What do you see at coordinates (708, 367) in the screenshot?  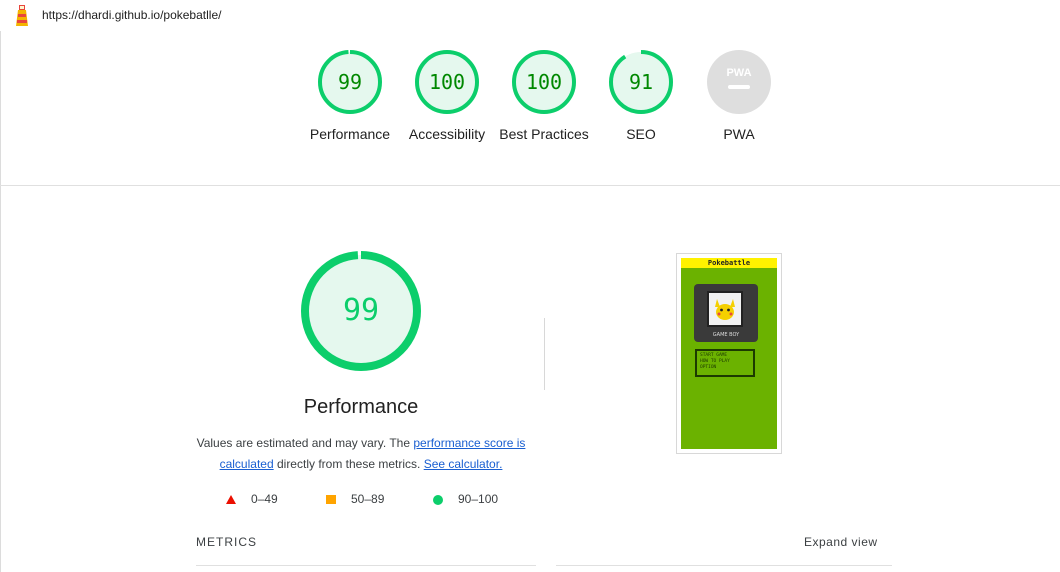 I see `menu-item: OPTION` at bounding box center [708, 367].